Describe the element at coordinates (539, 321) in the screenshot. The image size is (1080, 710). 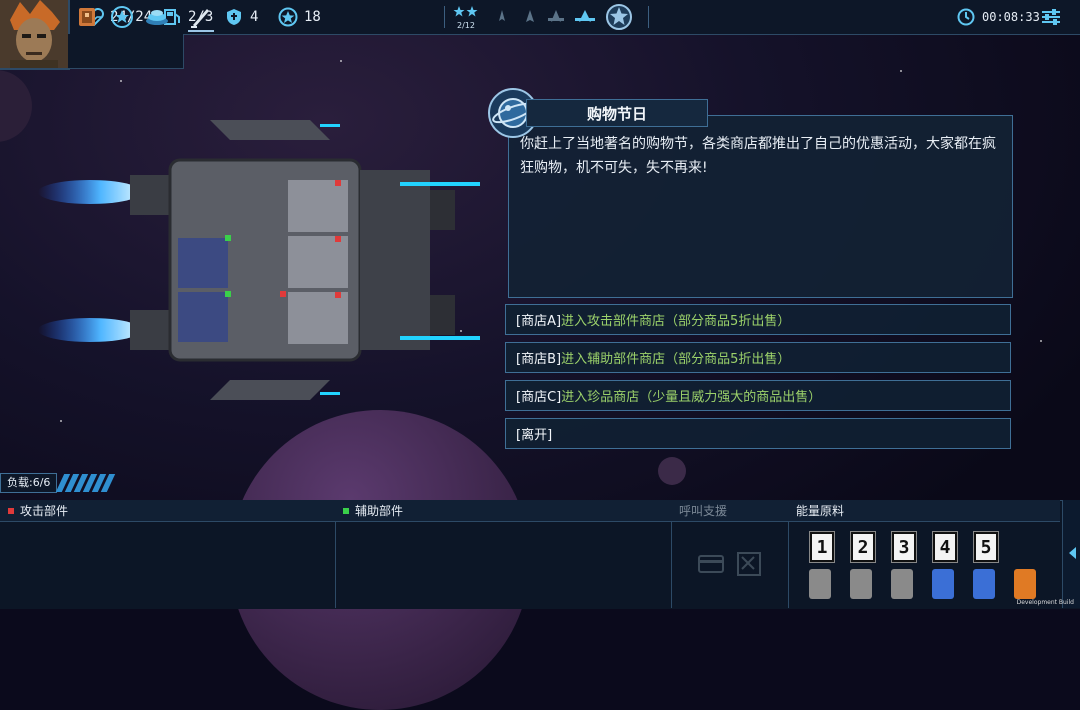
I see `option-tag: [商店A]` at that location.